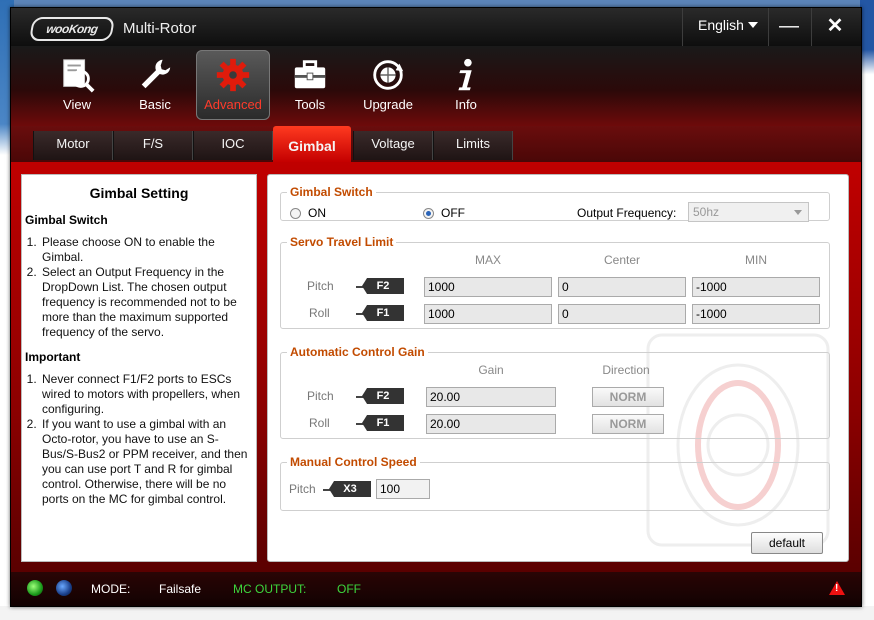 The width and height of the screenshot is (874, 620). I want to click on toolbar-tools: Tools, so click(310, 85).